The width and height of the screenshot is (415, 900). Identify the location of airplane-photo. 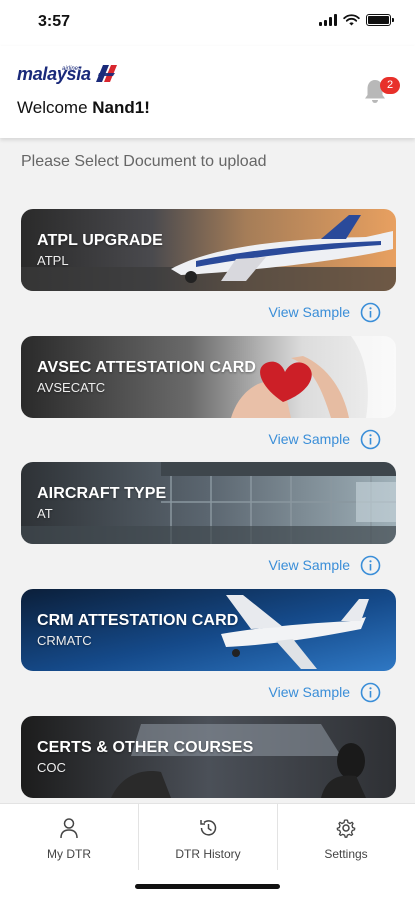
(208, 250).